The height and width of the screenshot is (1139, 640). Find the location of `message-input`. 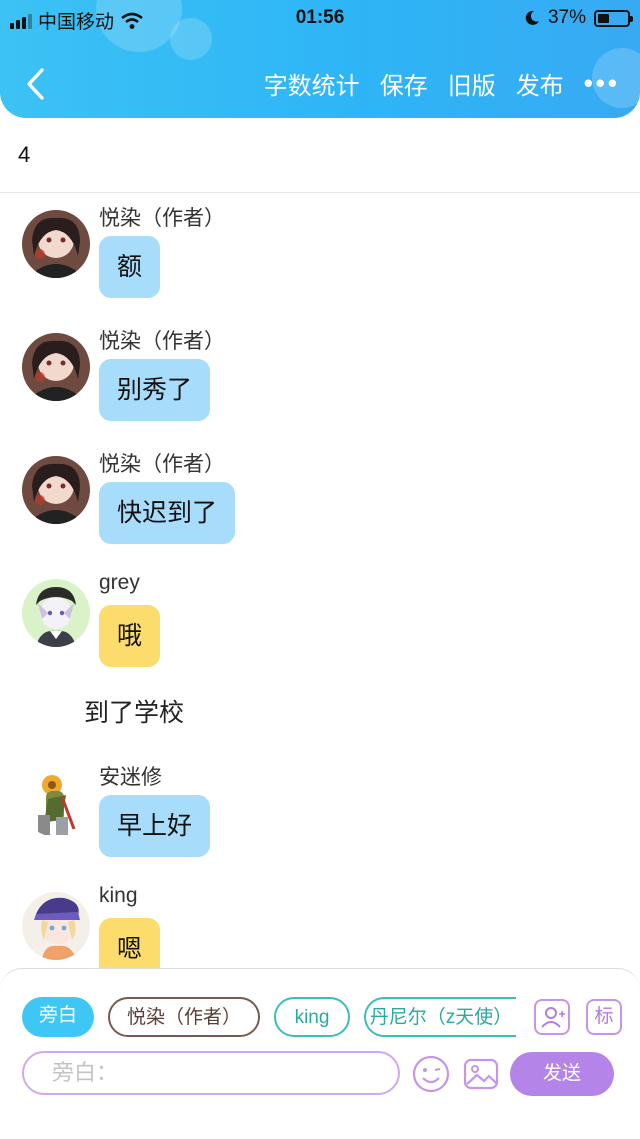

message-input is located at coordinates (211, 1073).